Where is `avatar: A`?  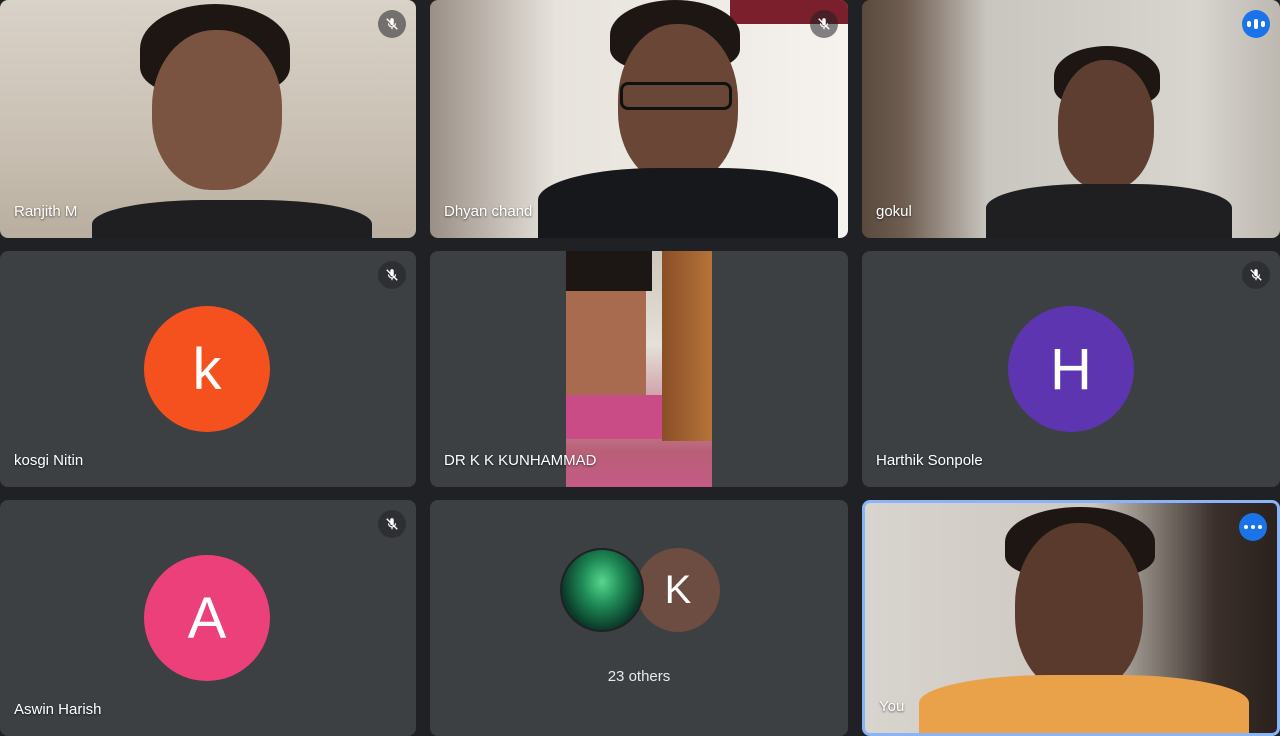 avatar: A is located at coordinates (207, 618).